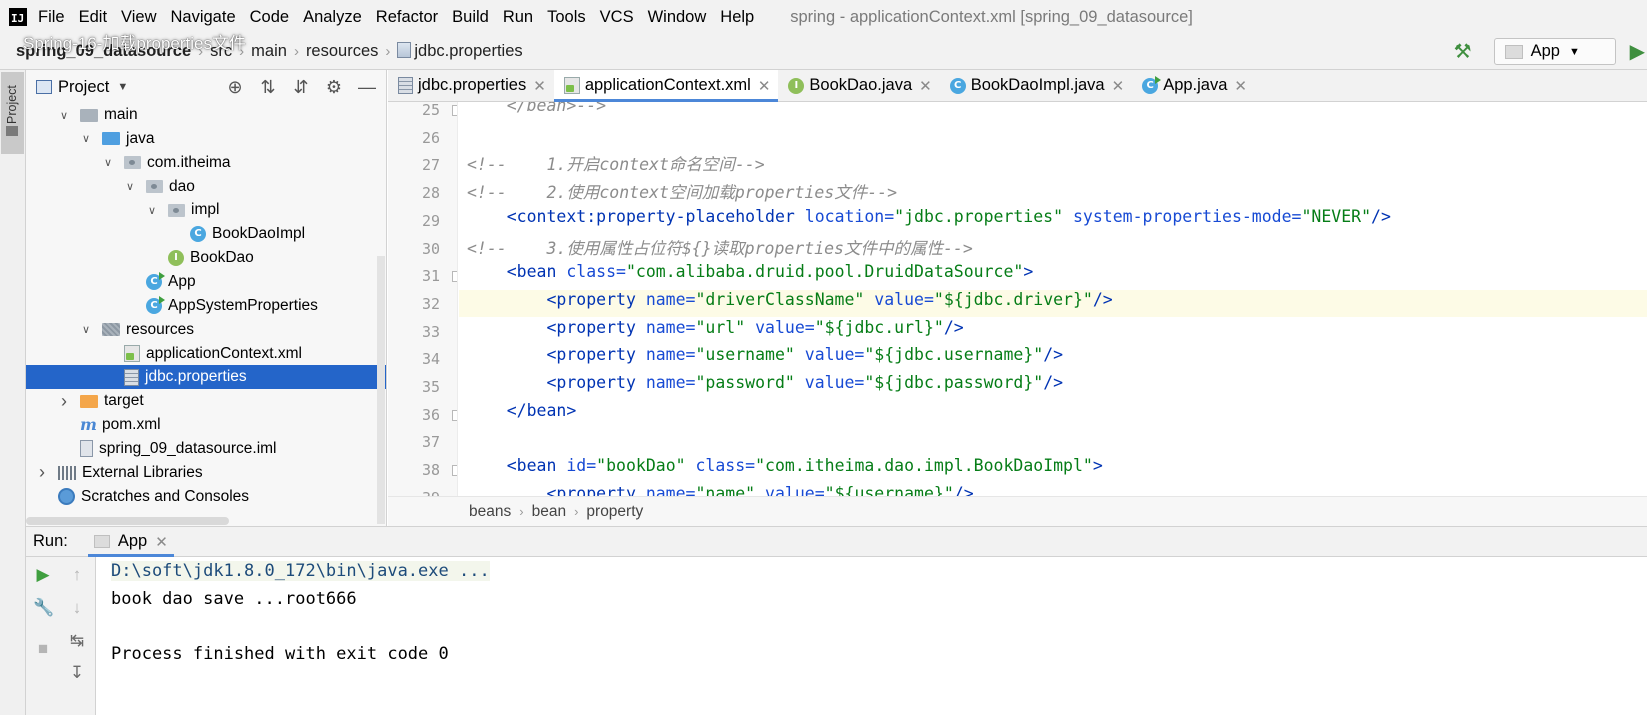  What do you see at coordinates (77, 673) in the screenshot?
I see `scroll-to-end-icon: ↧` at bounding box center [77, 673].